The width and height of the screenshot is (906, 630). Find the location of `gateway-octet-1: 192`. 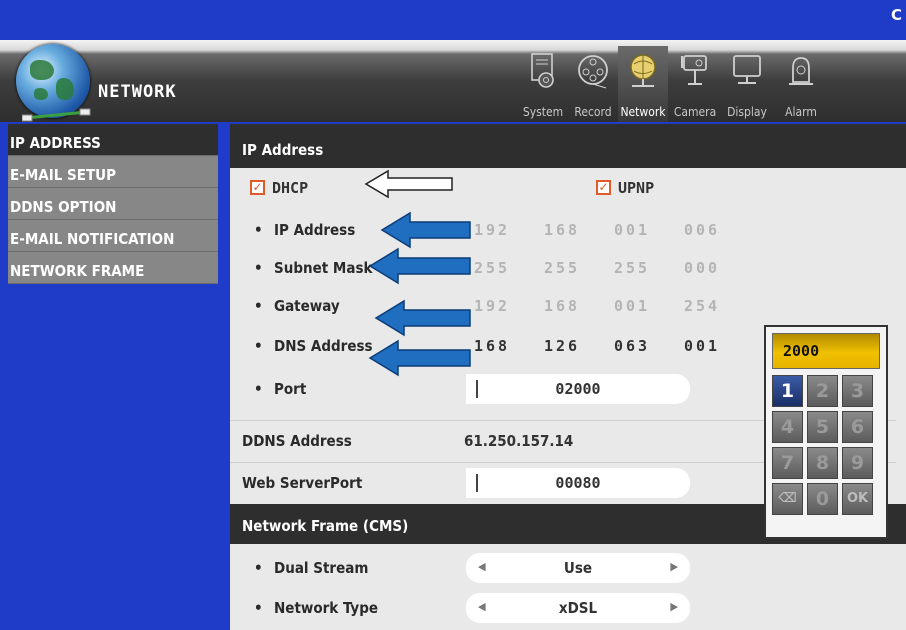

gateway-octet-1: 192 is located at coordinates (492, 306).